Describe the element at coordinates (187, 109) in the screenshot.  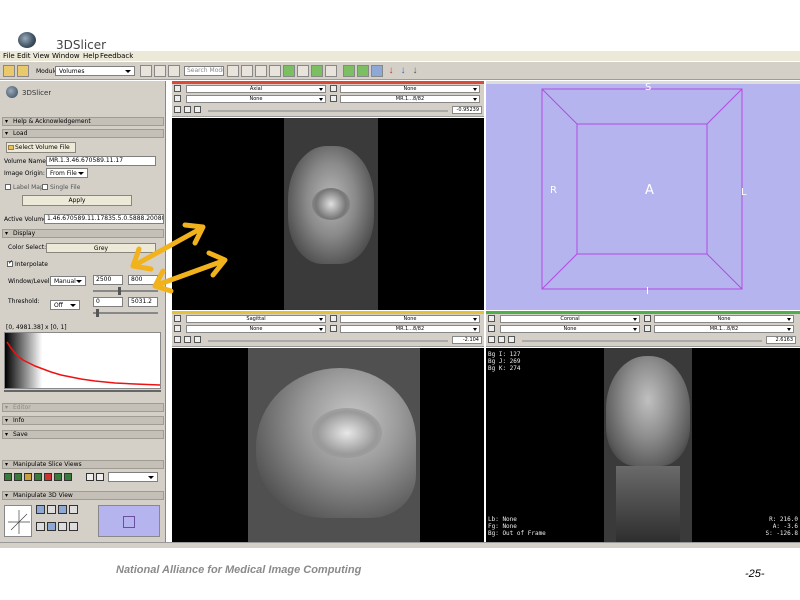
I see `axial-link-icon` at that location.